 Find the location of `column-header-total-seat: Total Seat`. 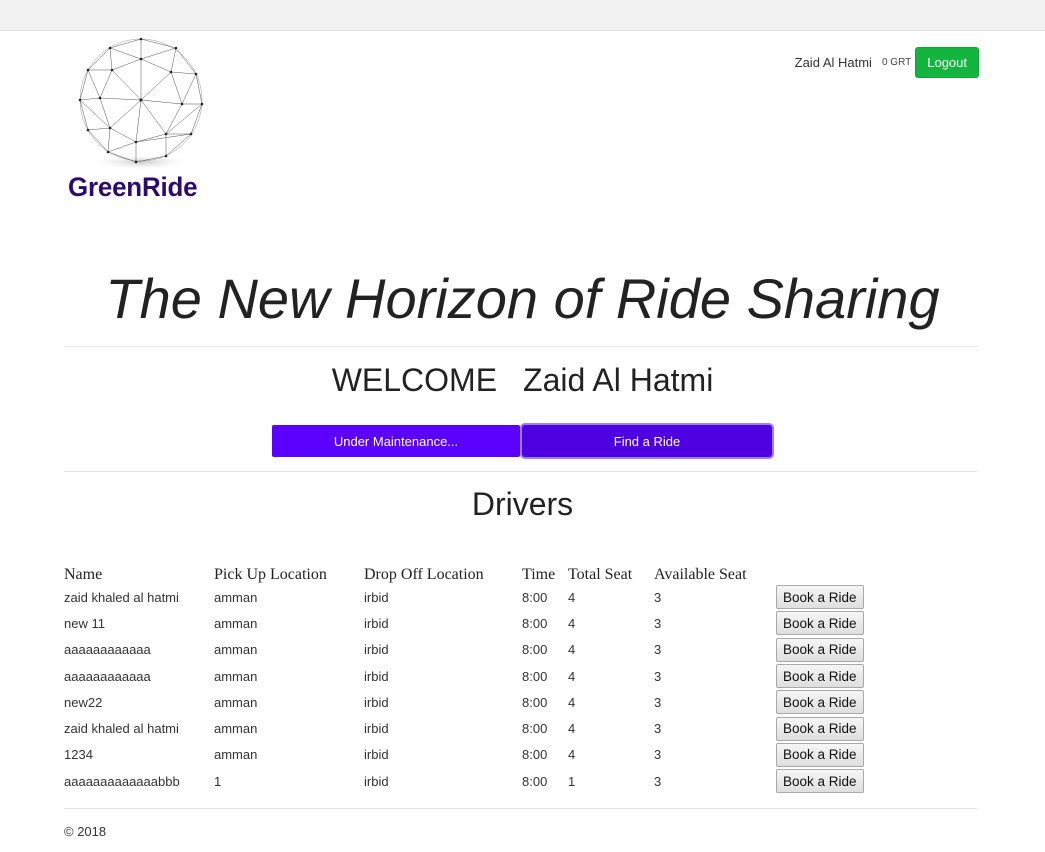

column-header-total-seat: Total Seat is located at coordinates (600, 574).